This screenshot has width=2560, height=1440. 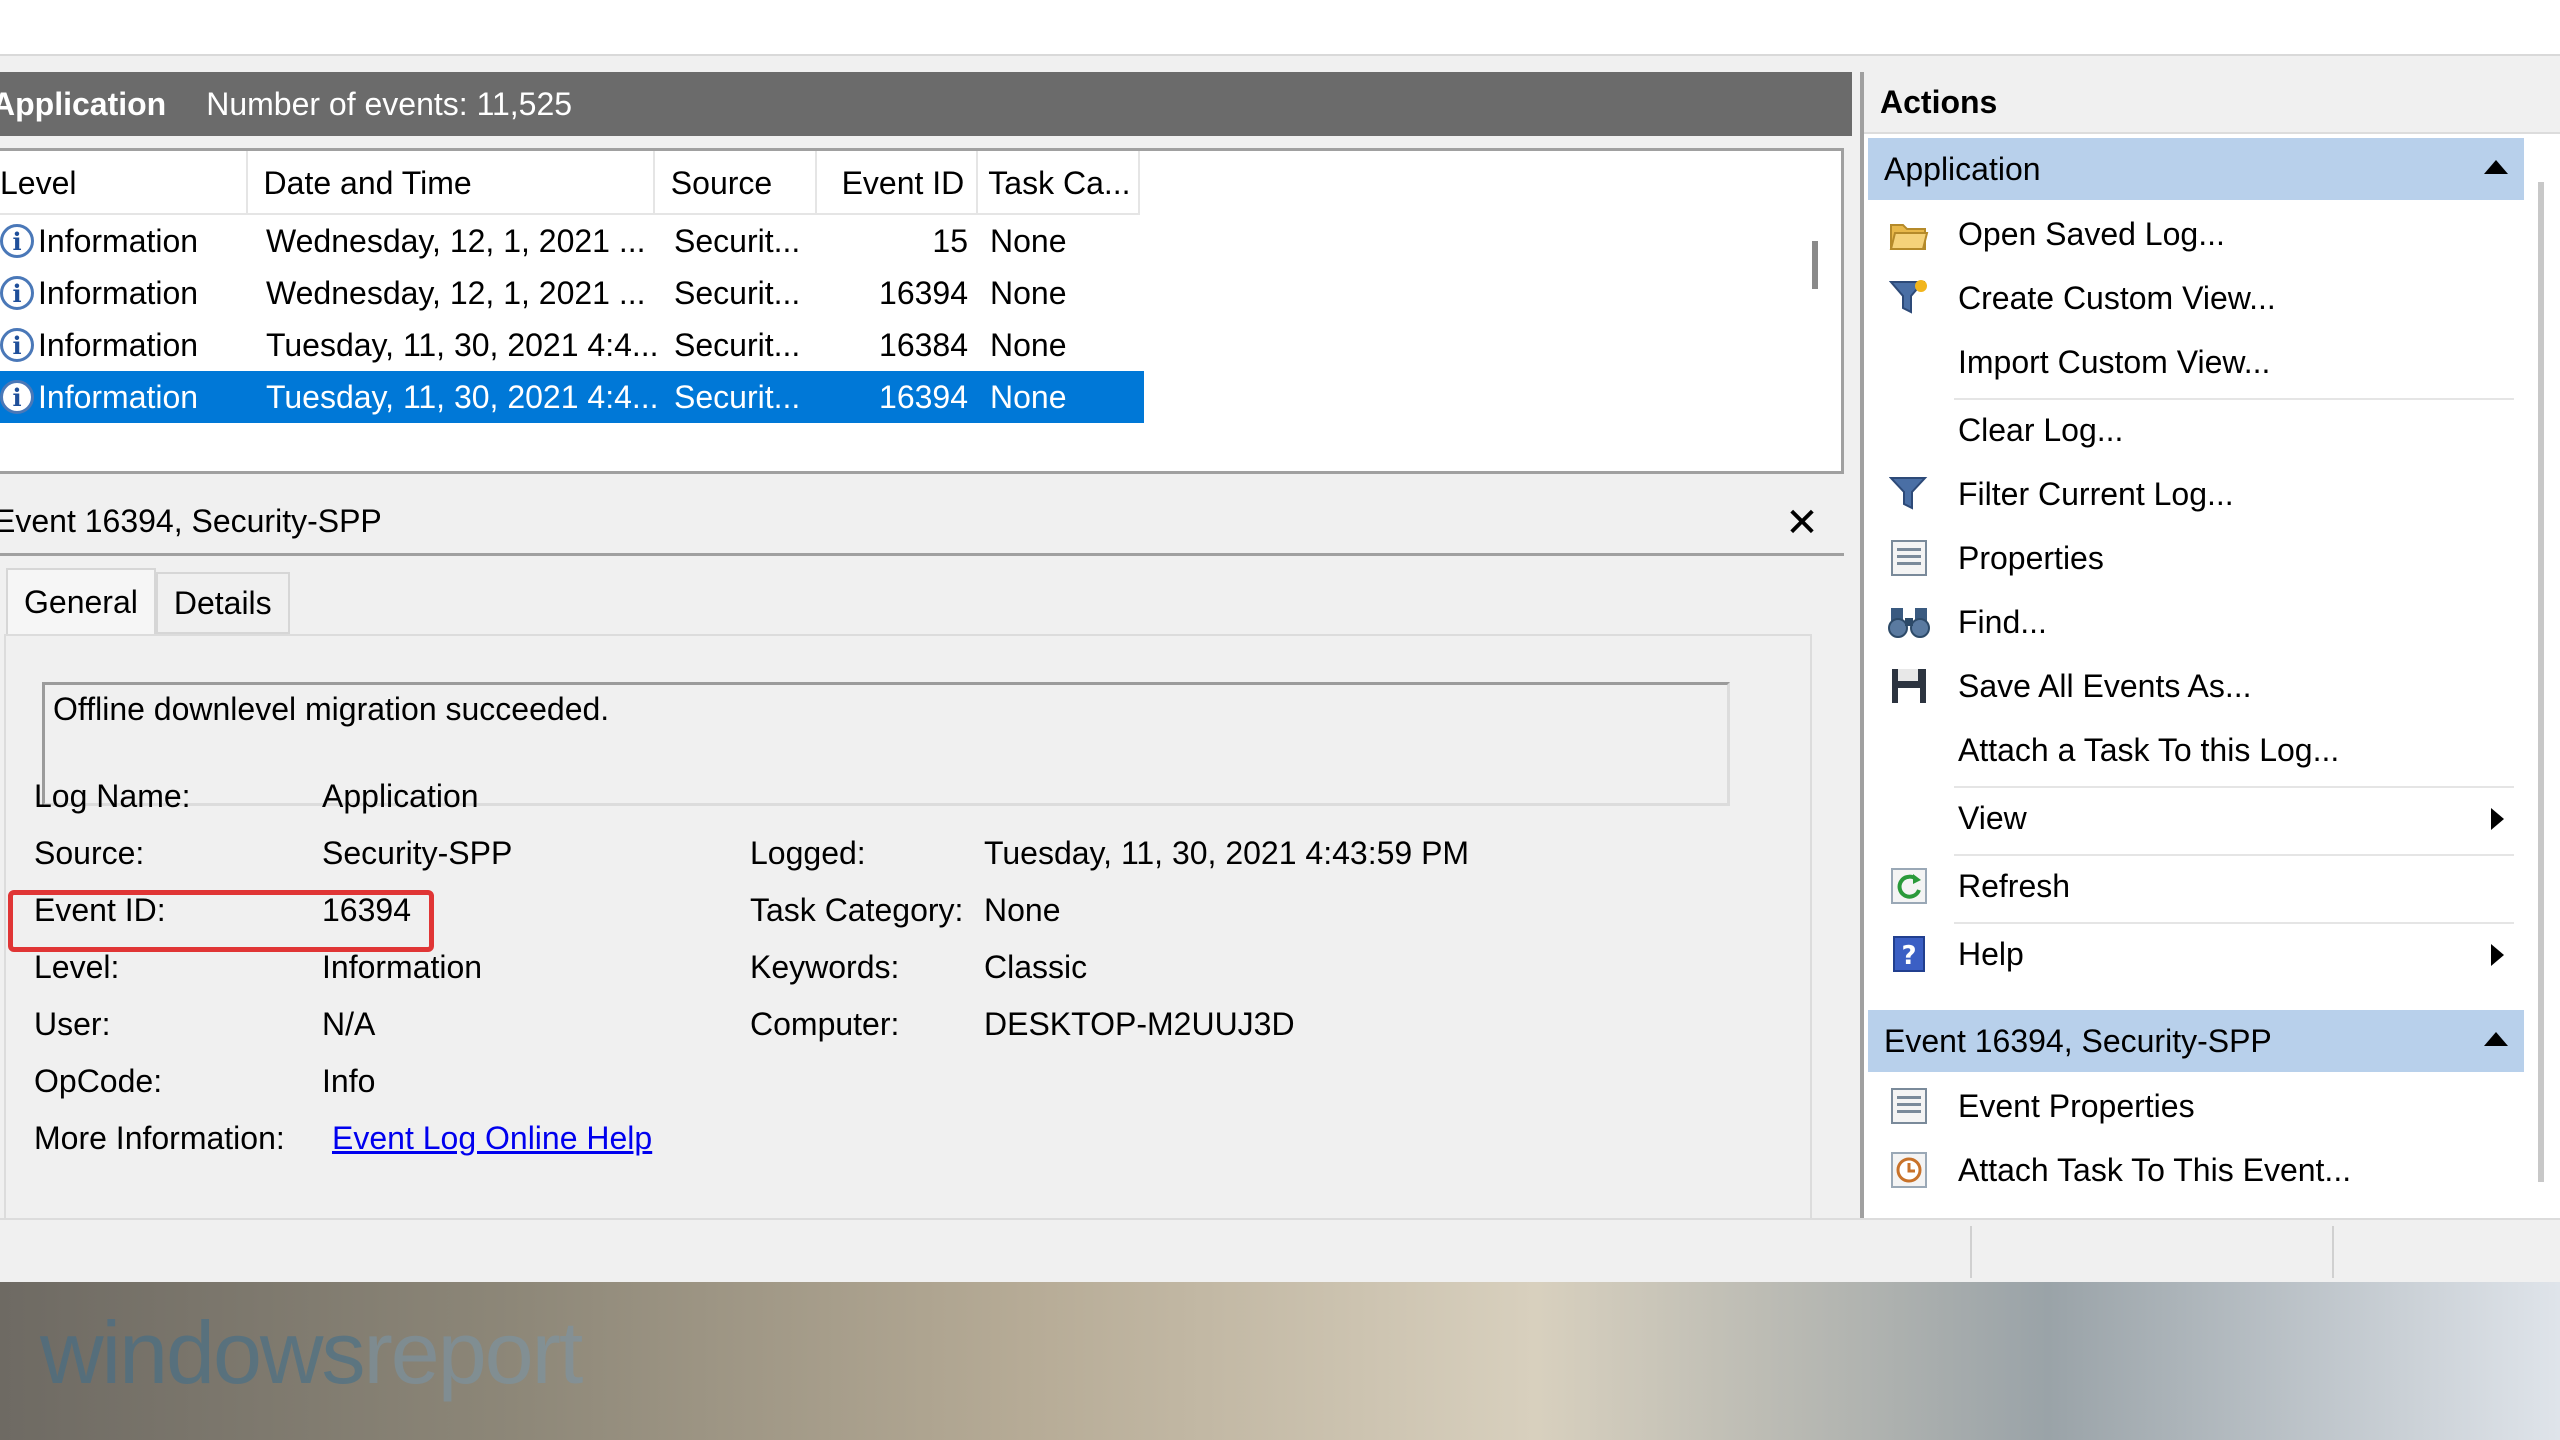 What do you see at coordinates (1139, 1024) in the screenshot?
I see `computer-value: DESKTOP-M2UUJ3D` at bounding box center [1139, 1024].